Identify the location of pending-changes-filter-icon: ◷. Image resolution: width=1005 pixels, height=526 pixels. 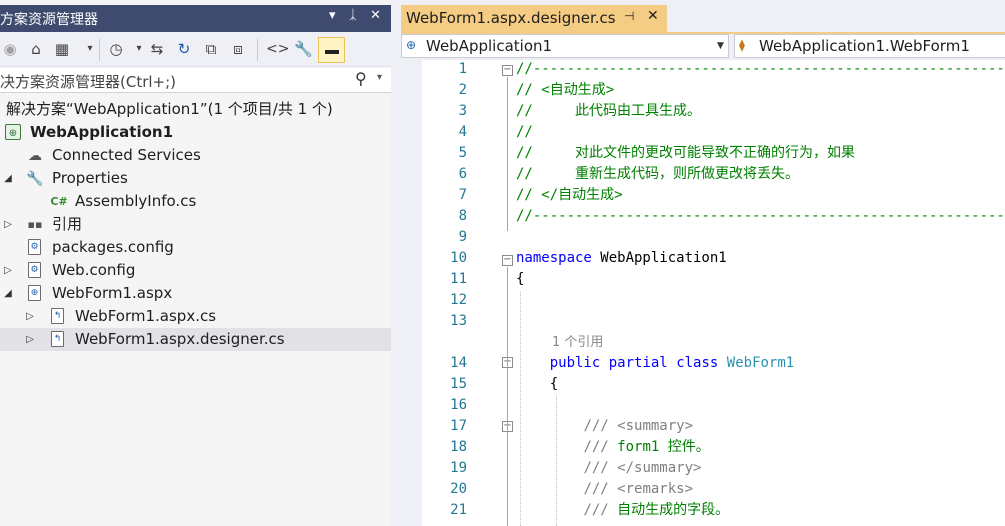
(116, 49).